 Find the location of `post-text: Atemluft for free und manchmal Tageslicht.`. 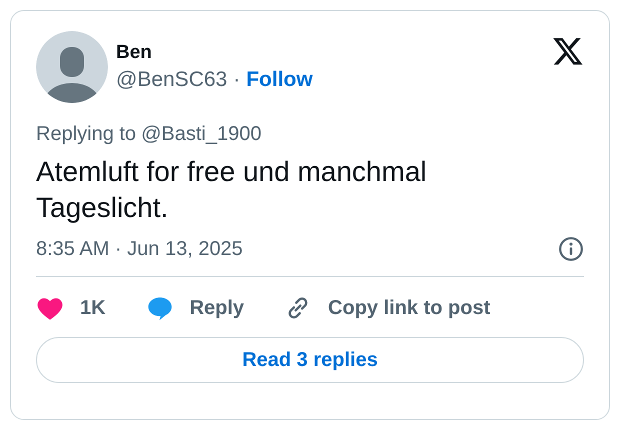

post-text: Atemluft for free und manchmal Tageslicht. is located at coordinates (232, 190).